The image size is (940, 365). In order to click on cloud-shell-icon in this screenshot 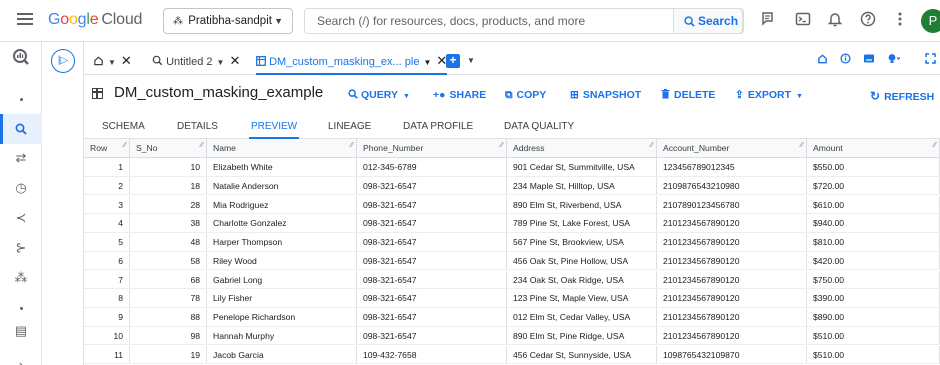, I will do `click(803, 21)`.